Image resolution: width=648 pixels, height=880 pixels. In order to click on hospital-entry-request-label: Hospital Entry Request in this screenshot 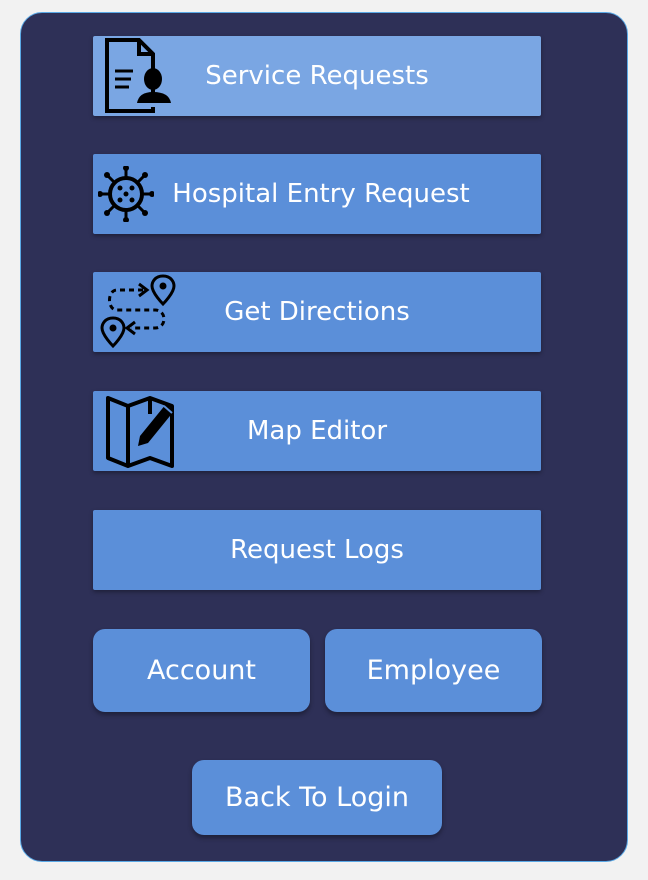, I will do `click(321, 194)`.